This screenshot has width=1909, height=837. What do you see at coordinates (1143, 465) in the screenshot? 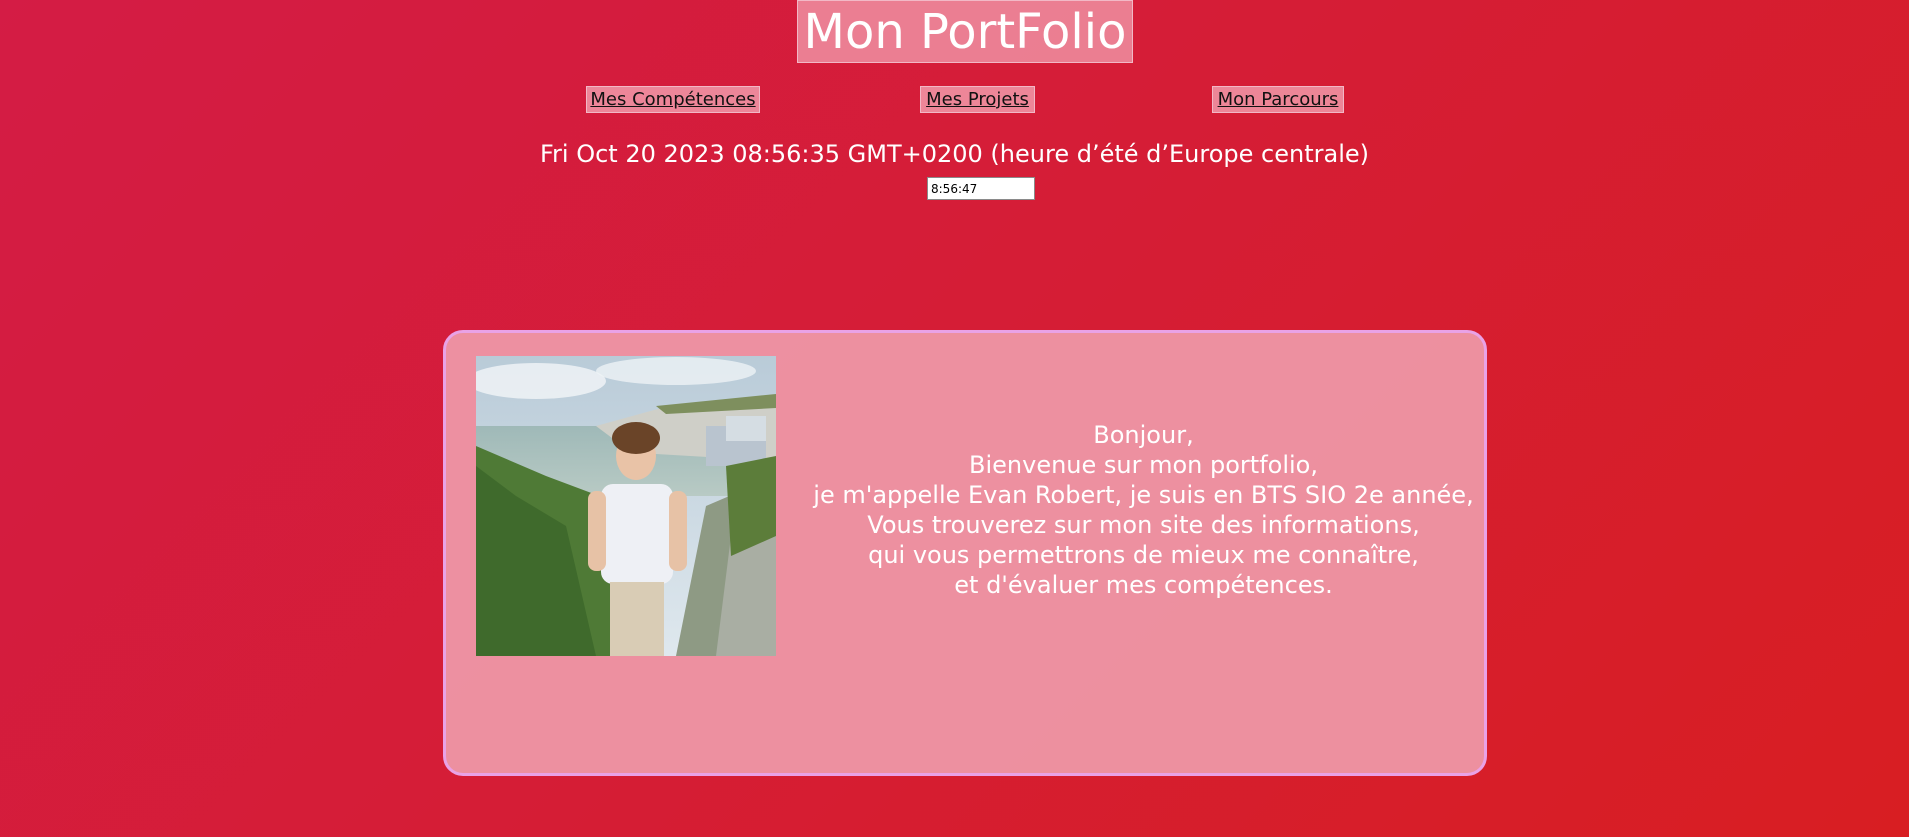
I see `intro-line: Bienvenue sur mon portfolio,` at bounding box center [1143, 465].